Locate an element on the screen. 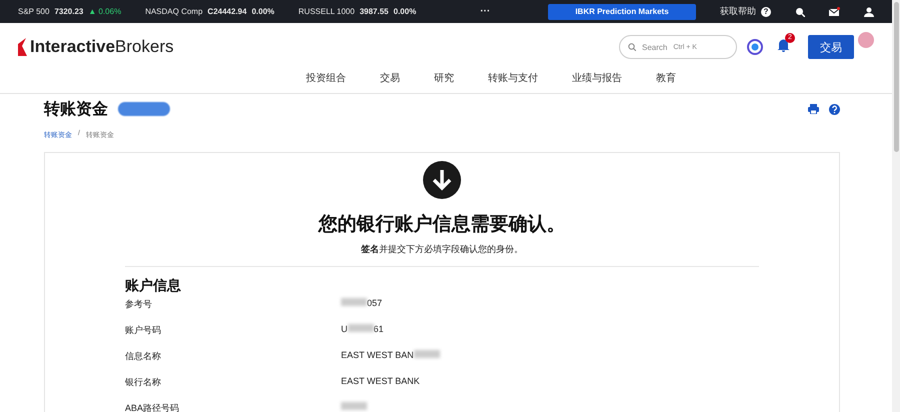 The height and width of the screenshot is (412, 900). index-name: NASDAQ Comp is located at coordinates (174, 11).